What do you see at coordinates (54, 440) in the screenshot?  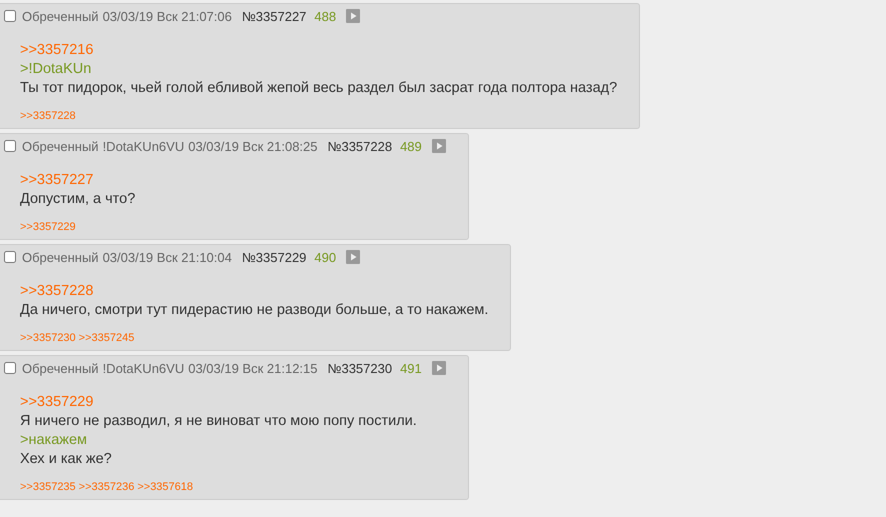 I see `quote-text: >накажем` at bounding box center [54, 440].